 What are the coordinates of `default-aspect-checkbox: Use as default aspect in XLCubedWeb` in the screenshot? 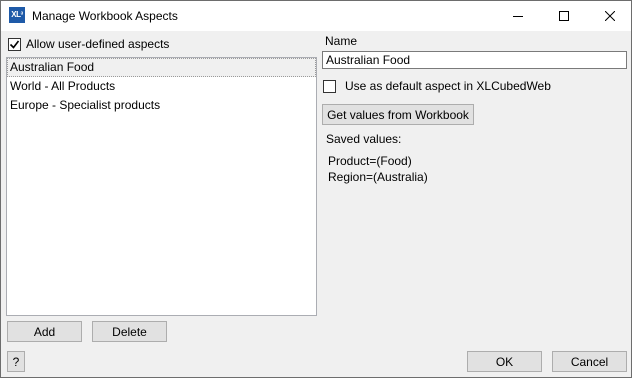 It's located at (437, 86).